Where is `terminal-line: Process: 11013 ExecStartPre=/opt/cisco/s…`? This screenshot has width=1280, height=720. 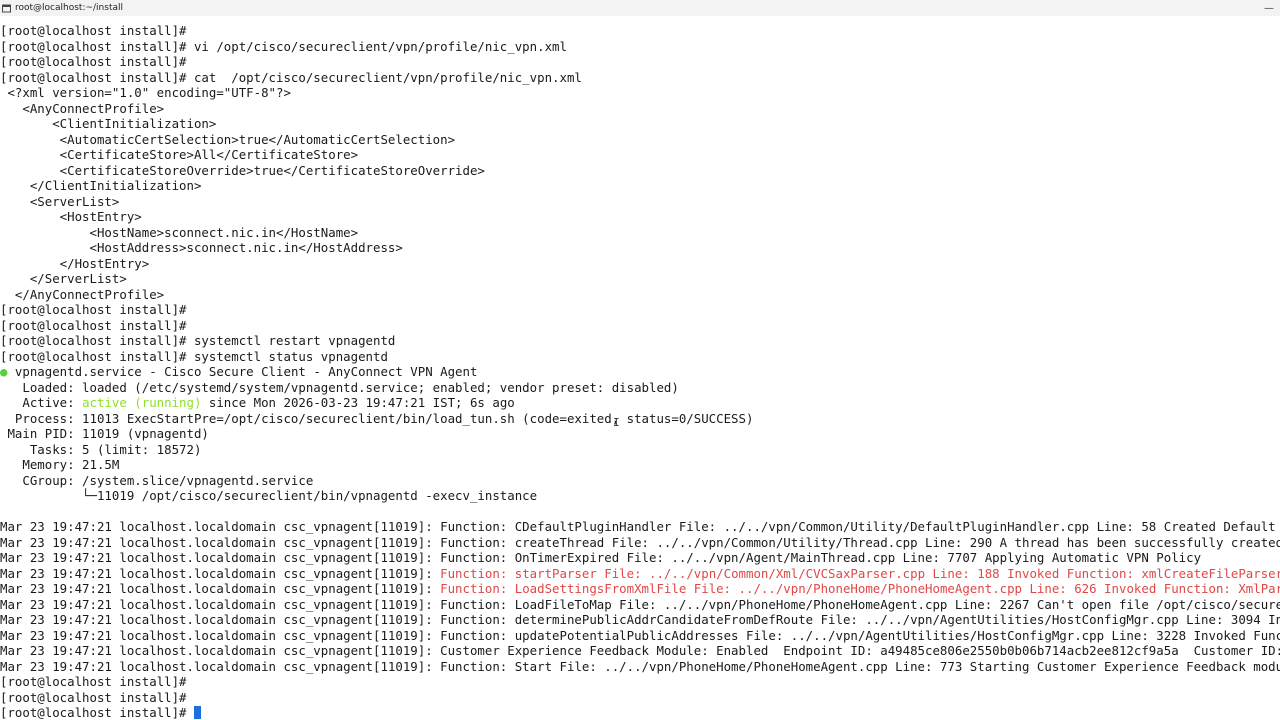 terminal-line: Process: 11013 ExecStartPre=/opt/cisco/s… is located at coordinates (640, 419).